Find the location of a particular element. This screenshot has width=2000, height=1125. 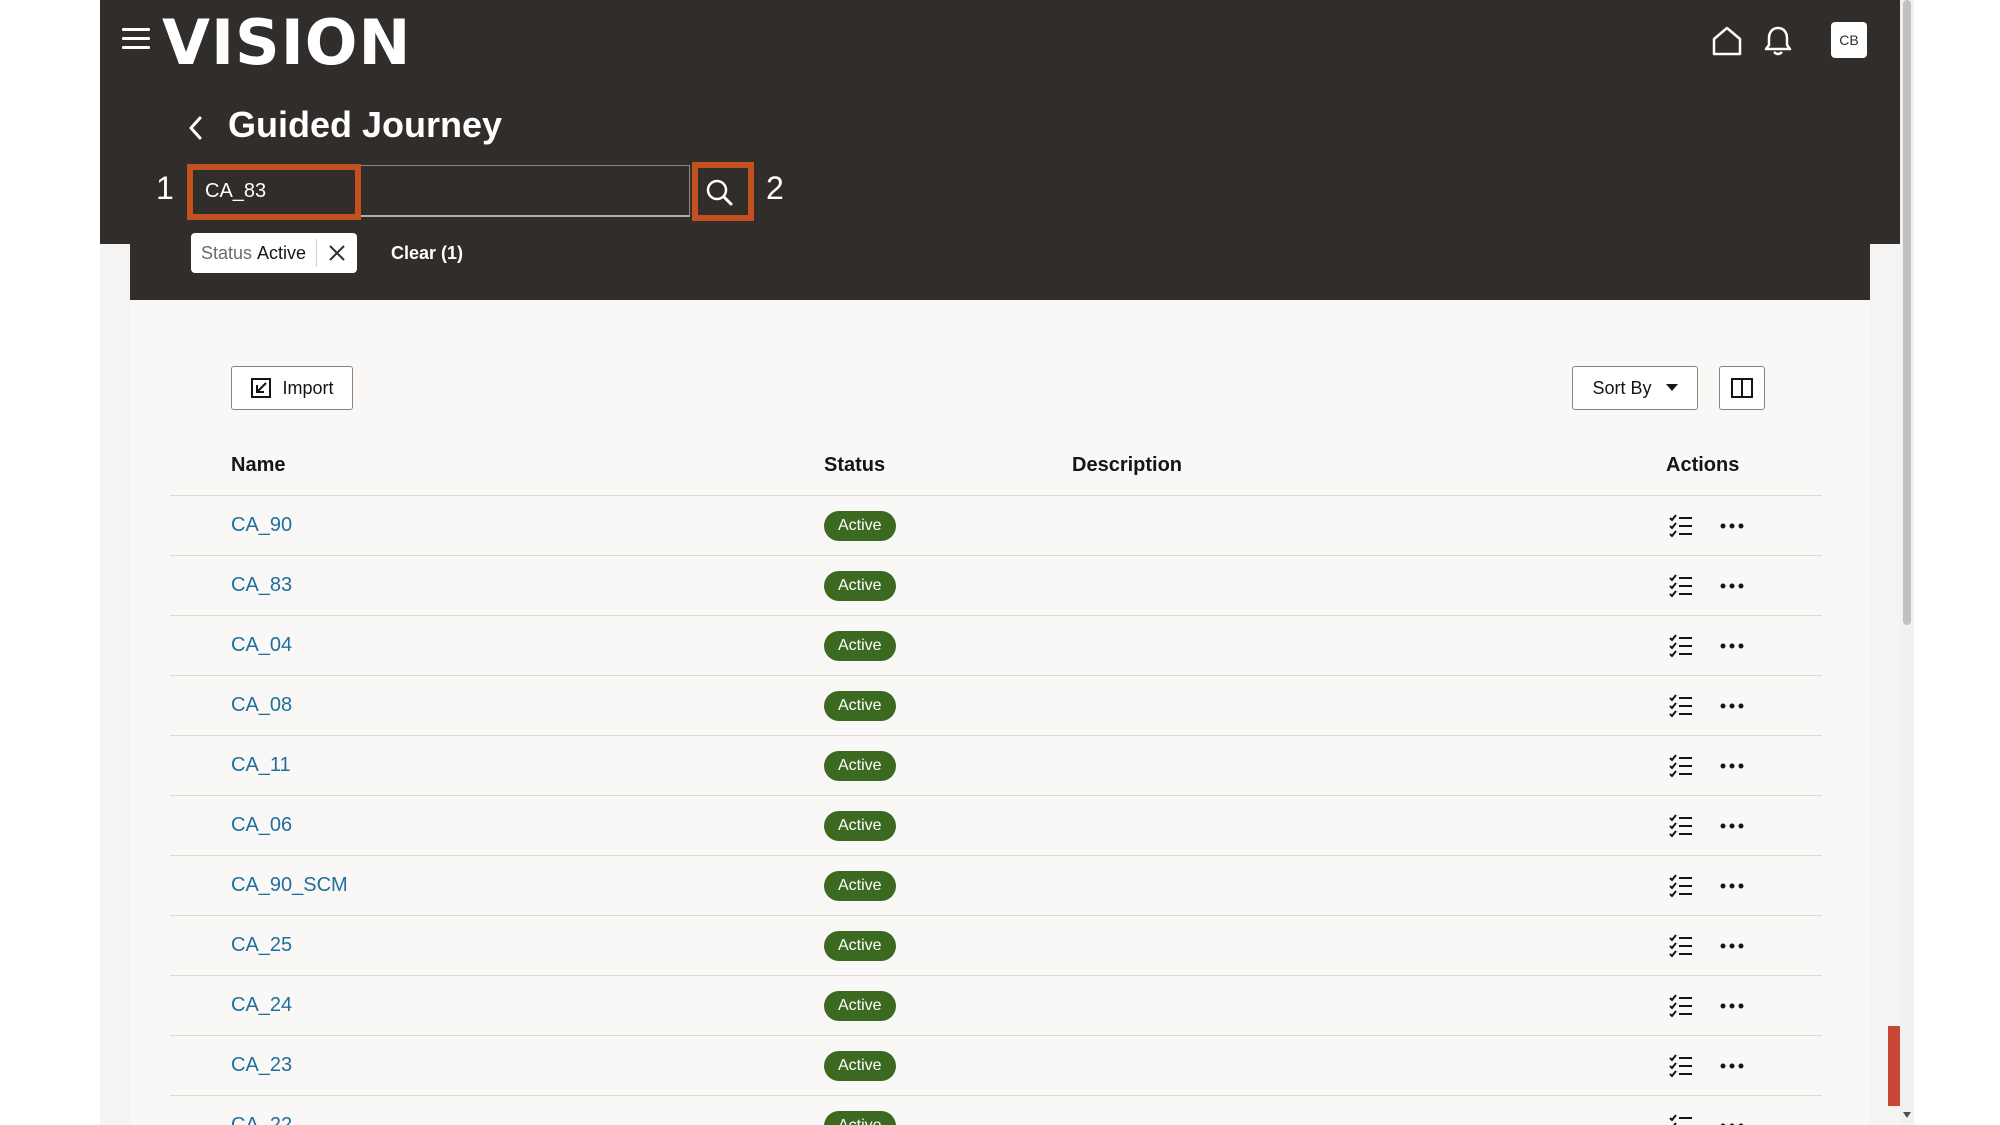

row-name-link: CA_25 is located at coordinates (261, 945).